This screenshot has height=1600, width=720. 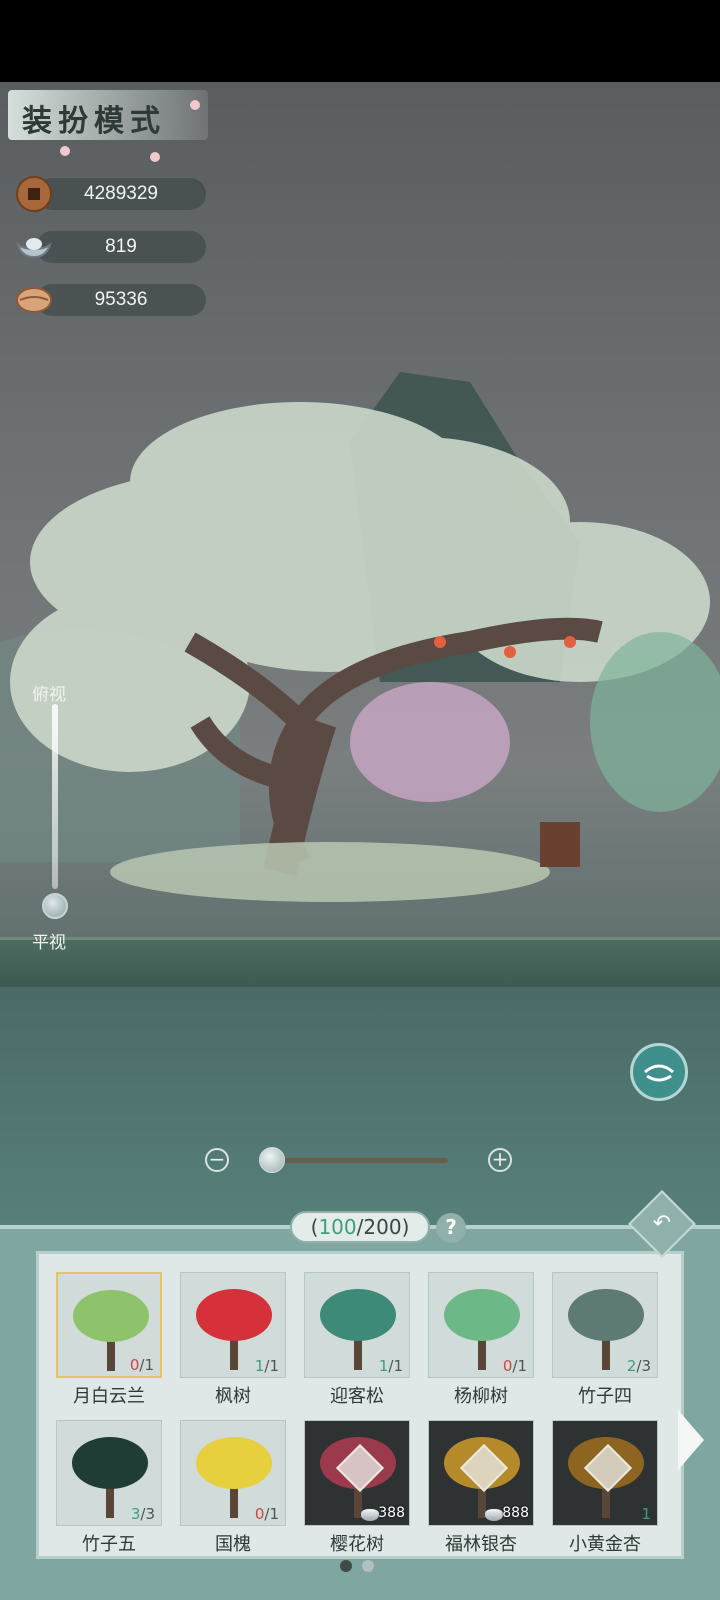 What do you see at coordinates (500, 1160) in the screenshot?
I see `zoom-in-button: +` at bounding box center [500, 1160].